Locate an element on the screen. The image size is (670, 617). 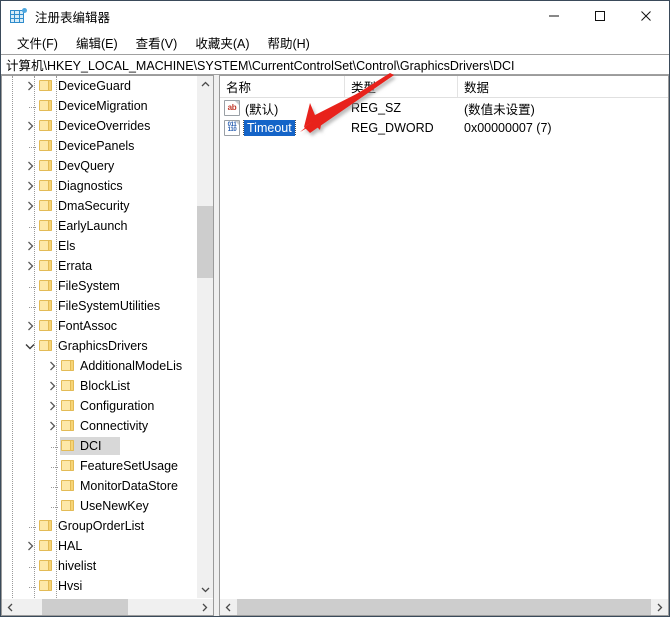
tree-item: DevQuery is located at coordinates (99, 166).